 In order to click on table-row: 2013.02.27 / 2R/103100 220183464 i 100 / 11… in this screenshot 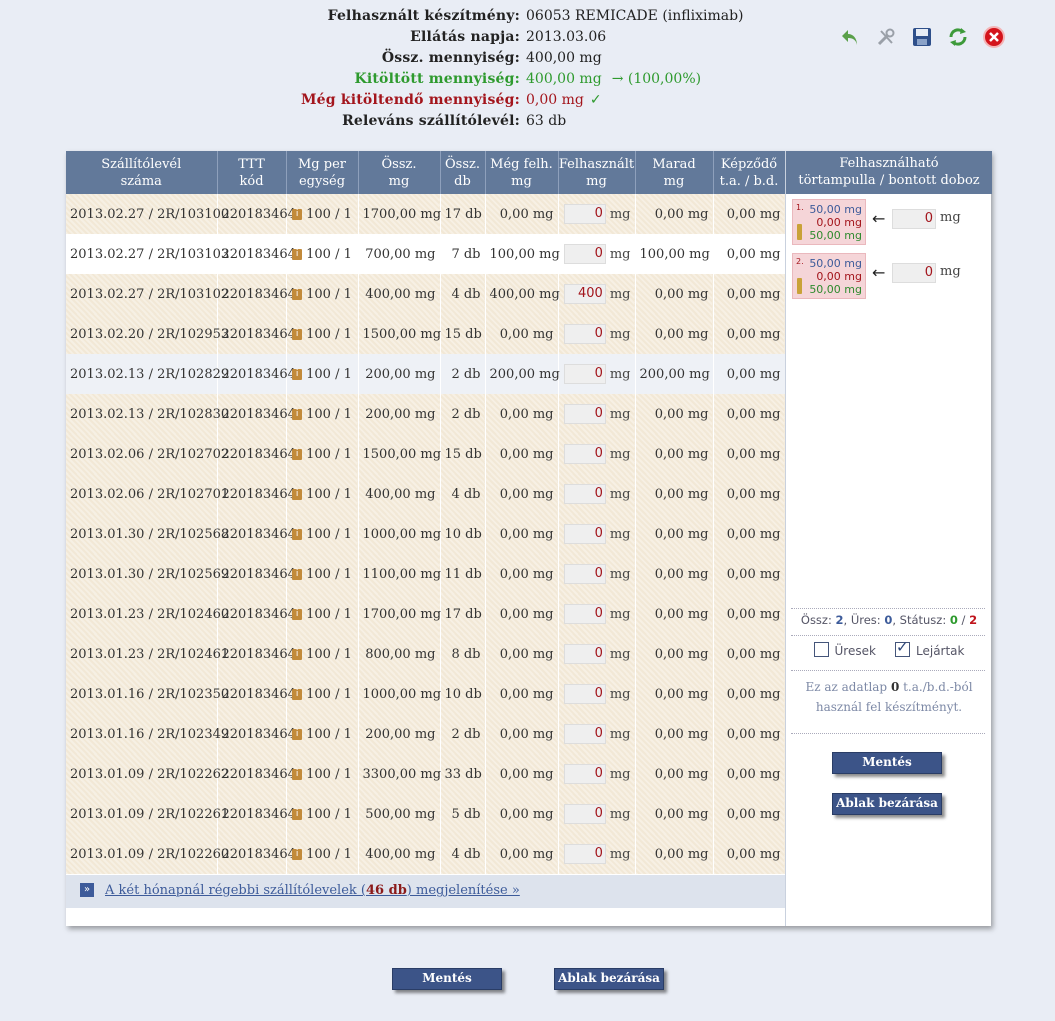, I will do `click(426, 214)`.